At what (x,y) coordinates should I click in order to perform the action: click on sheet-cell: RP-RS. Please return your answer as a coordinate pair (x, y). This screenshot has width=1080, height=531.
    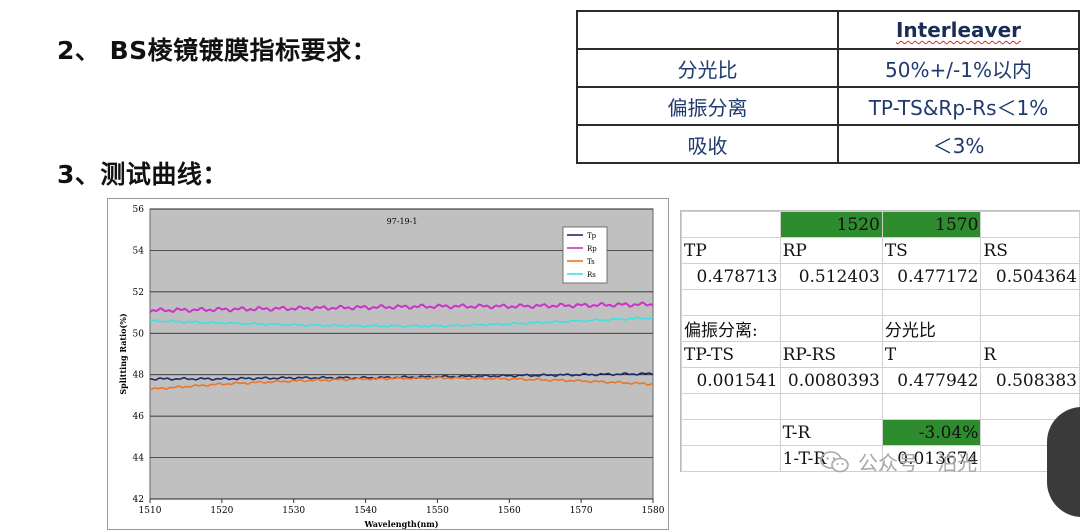
    Looking at the image, I should click on (831, 354).